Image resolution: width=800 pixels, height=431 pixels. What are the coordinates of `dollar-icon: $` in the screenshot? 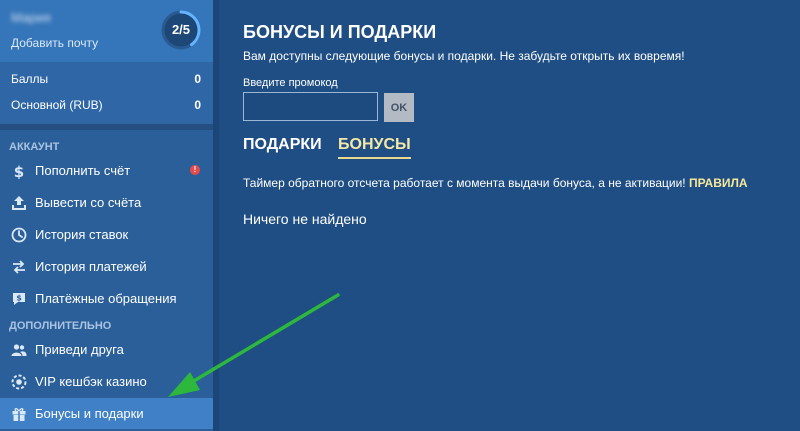 It's located at (19, 171).